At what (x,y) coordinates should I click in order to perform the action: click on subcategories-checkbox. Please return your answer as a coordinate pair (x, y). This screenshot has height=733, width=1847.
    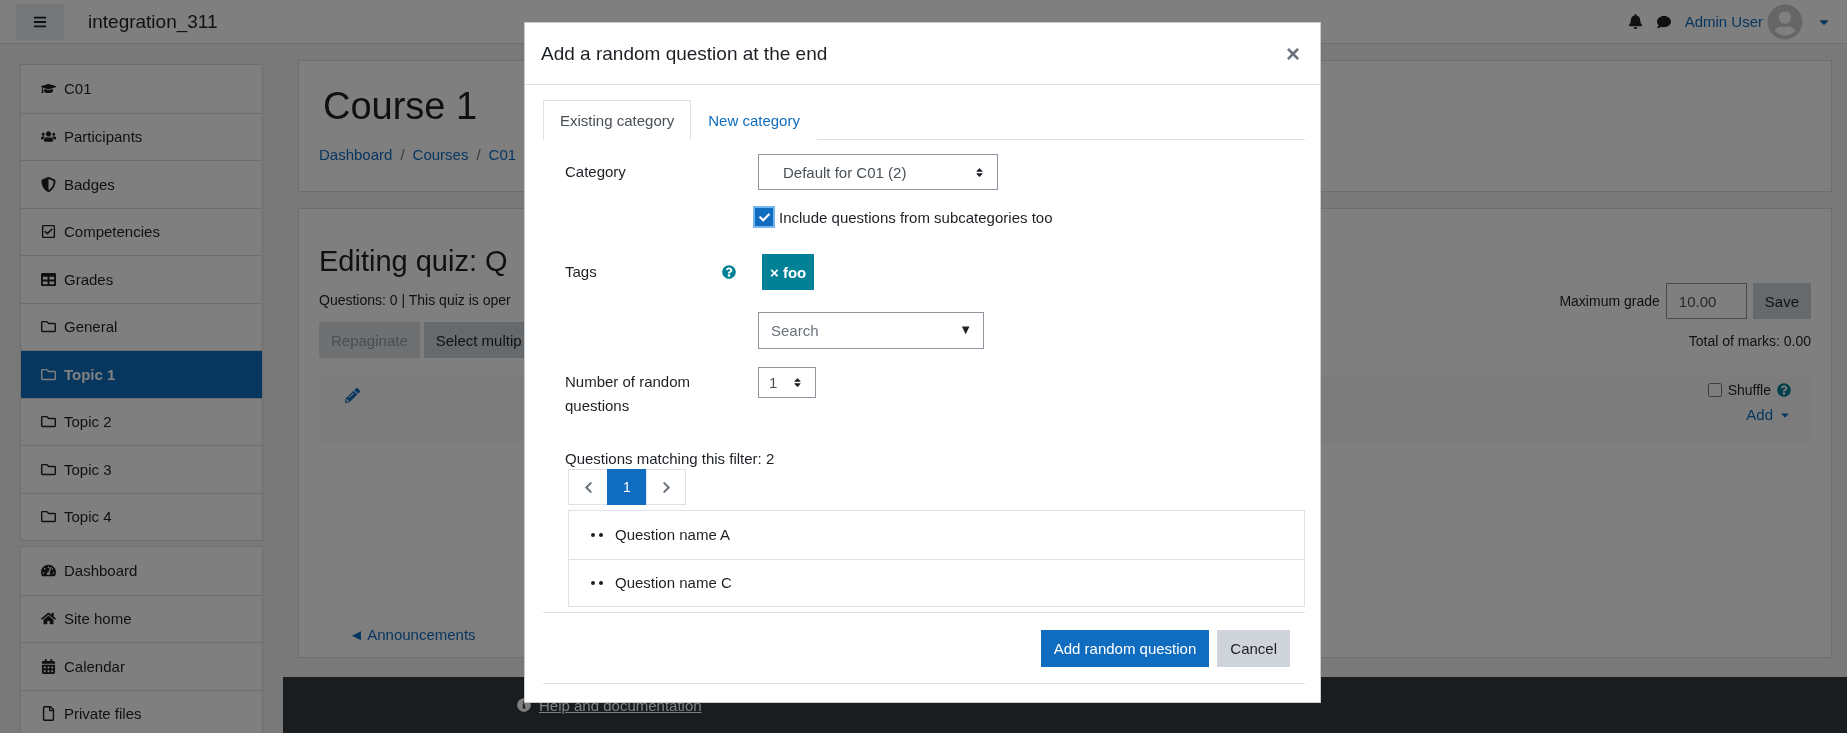
    Looking at the image, I should click on (764, 217).